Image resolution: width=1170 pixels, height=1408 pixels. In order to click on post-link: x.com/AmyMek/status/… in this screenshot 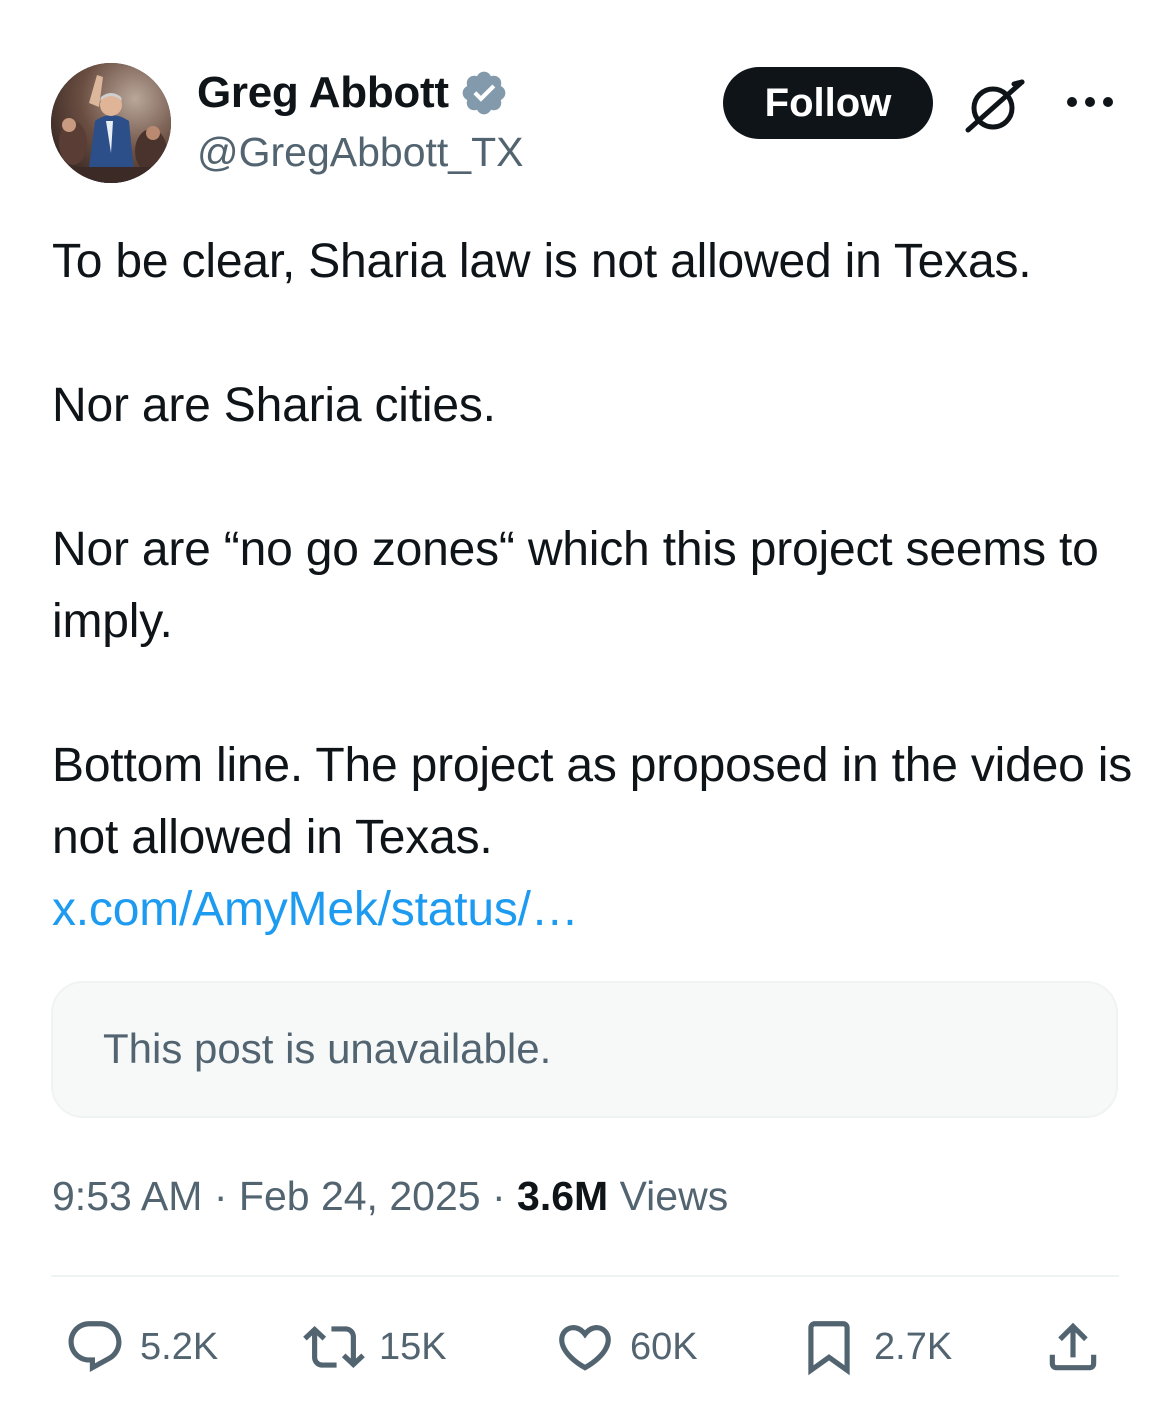, I will do `click(315, 910)`.